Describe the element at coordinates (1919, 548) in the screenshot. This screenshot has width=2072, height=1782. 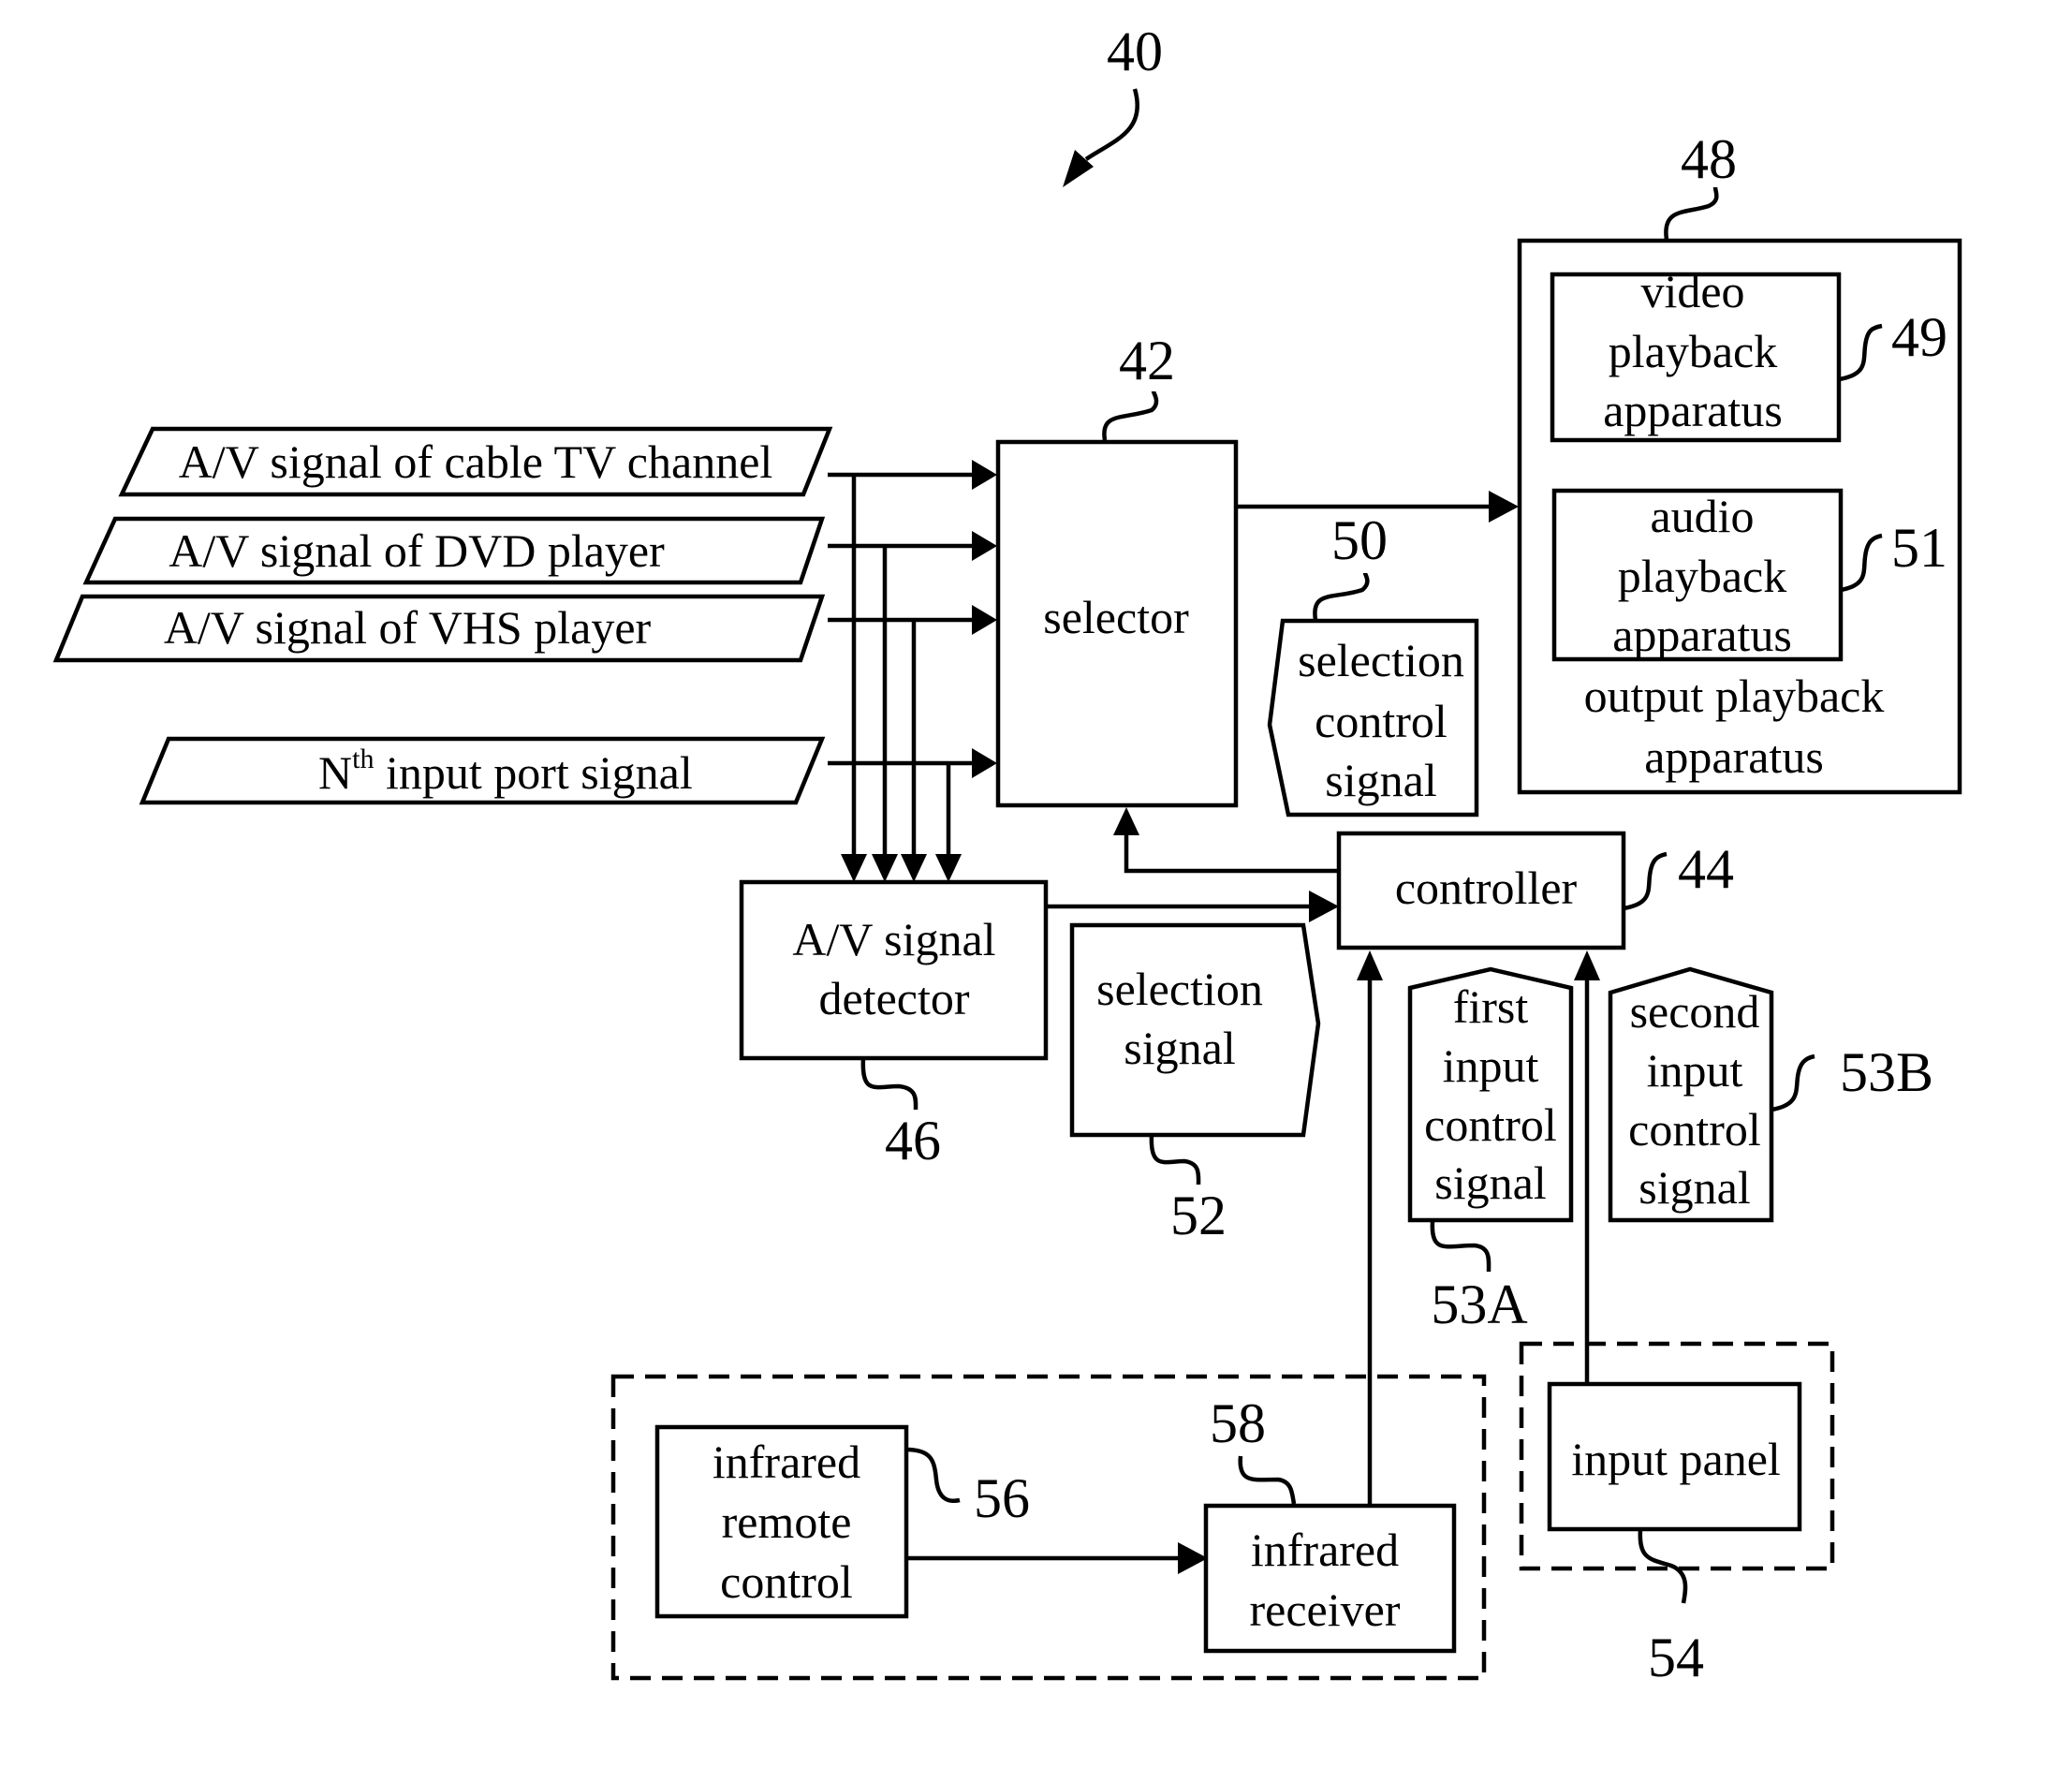
I see `audio-ref: 51` at that location.